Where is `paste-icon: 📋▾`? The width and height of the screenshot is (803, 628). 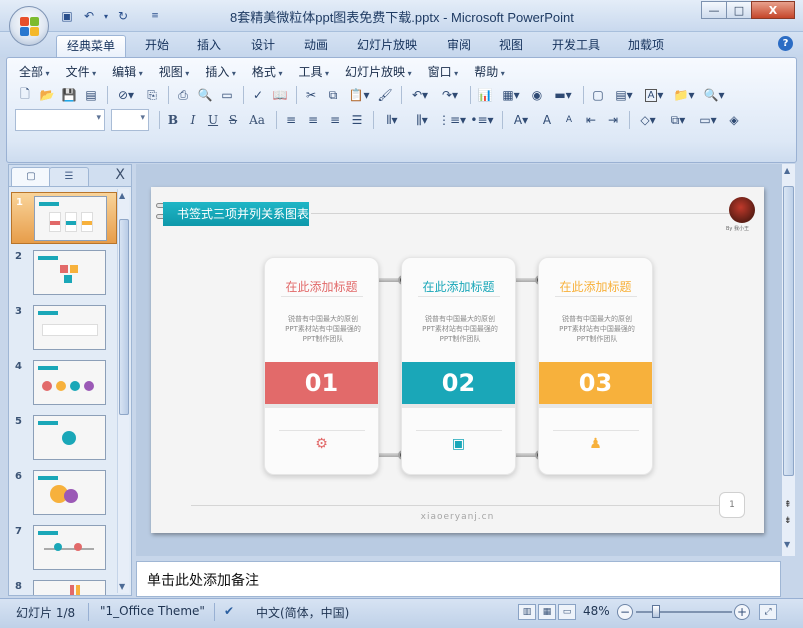 paste-icon: 📋▾ is located at coordinates (359, 95).